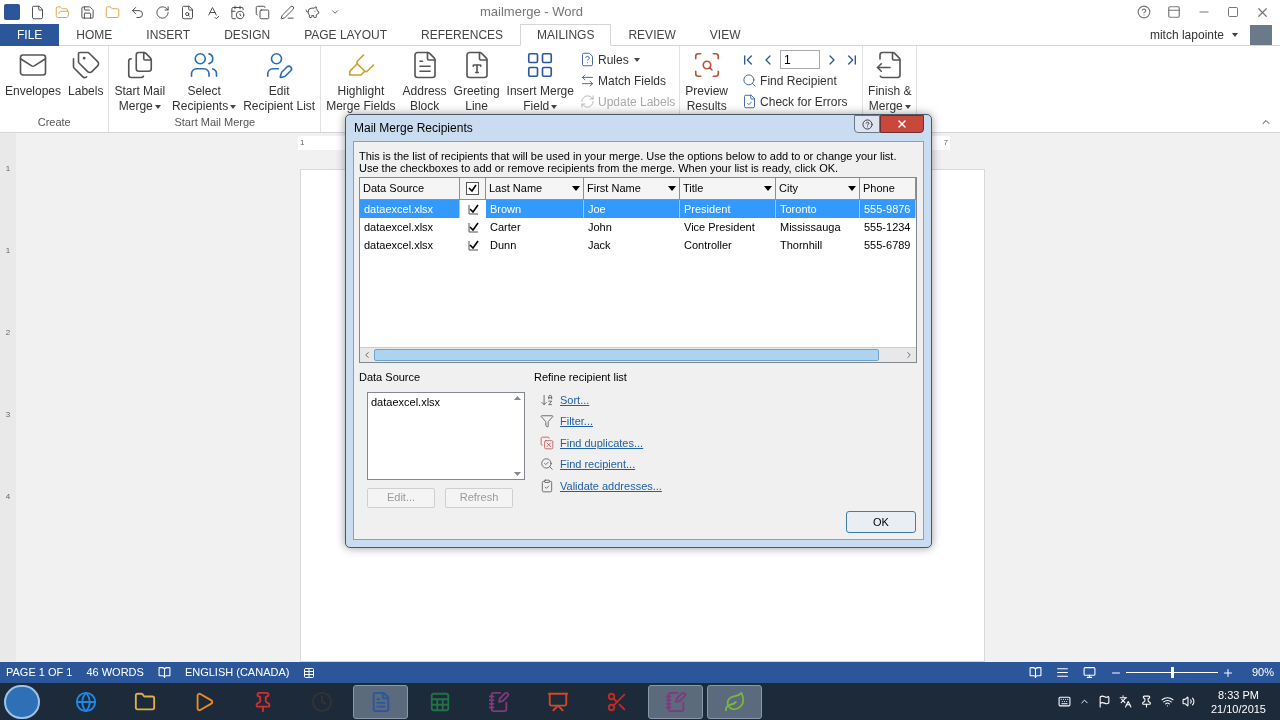  Describe the element at coordinates (1188, 701) in the screenshot. I see `volume-icon` at that location.